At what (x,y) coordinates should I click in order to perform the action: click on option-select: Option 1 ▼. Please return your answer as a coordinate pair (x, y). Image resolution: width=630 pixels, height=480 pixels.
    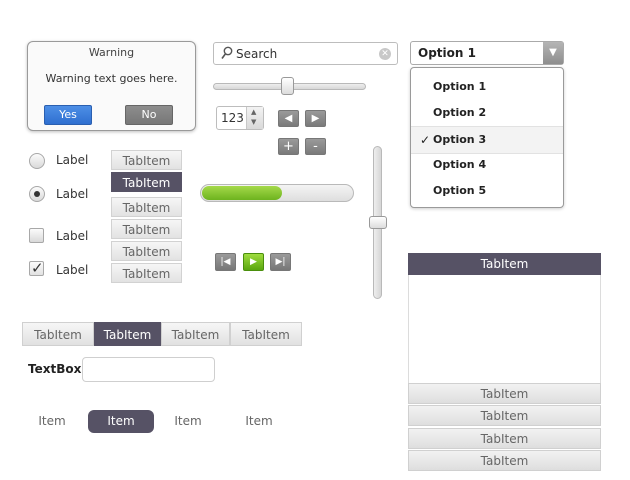
    Looking at the image, I should click on (487, 53).